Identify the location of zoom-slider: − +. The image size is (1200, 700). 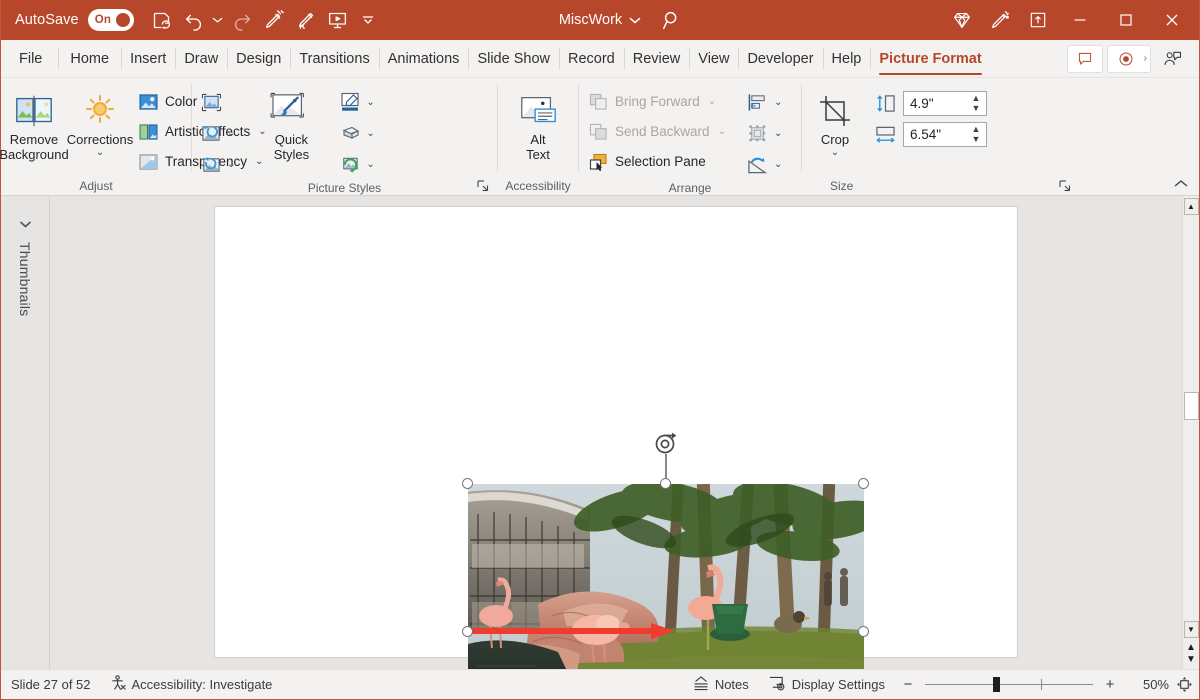
(1009, 684).